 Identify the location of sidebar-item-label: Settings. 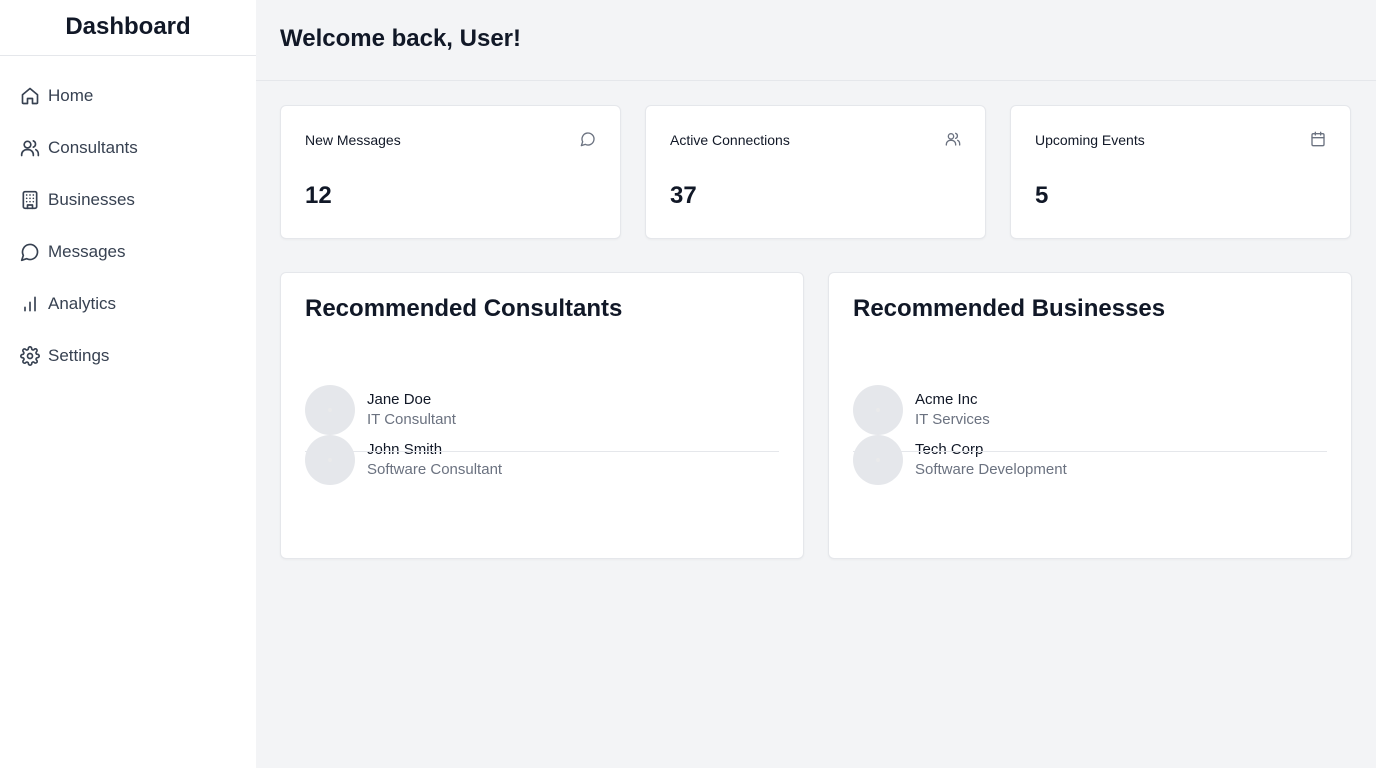
(79, 355).